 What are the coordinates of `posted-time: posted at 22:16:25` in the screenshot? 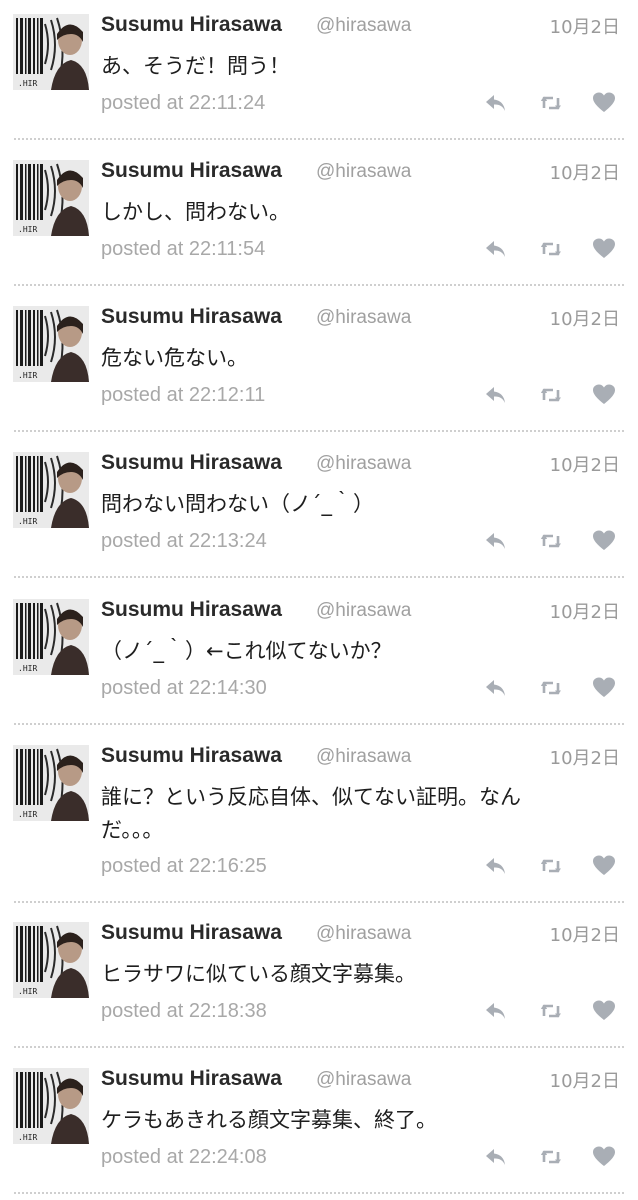 It's located at (184, 866).